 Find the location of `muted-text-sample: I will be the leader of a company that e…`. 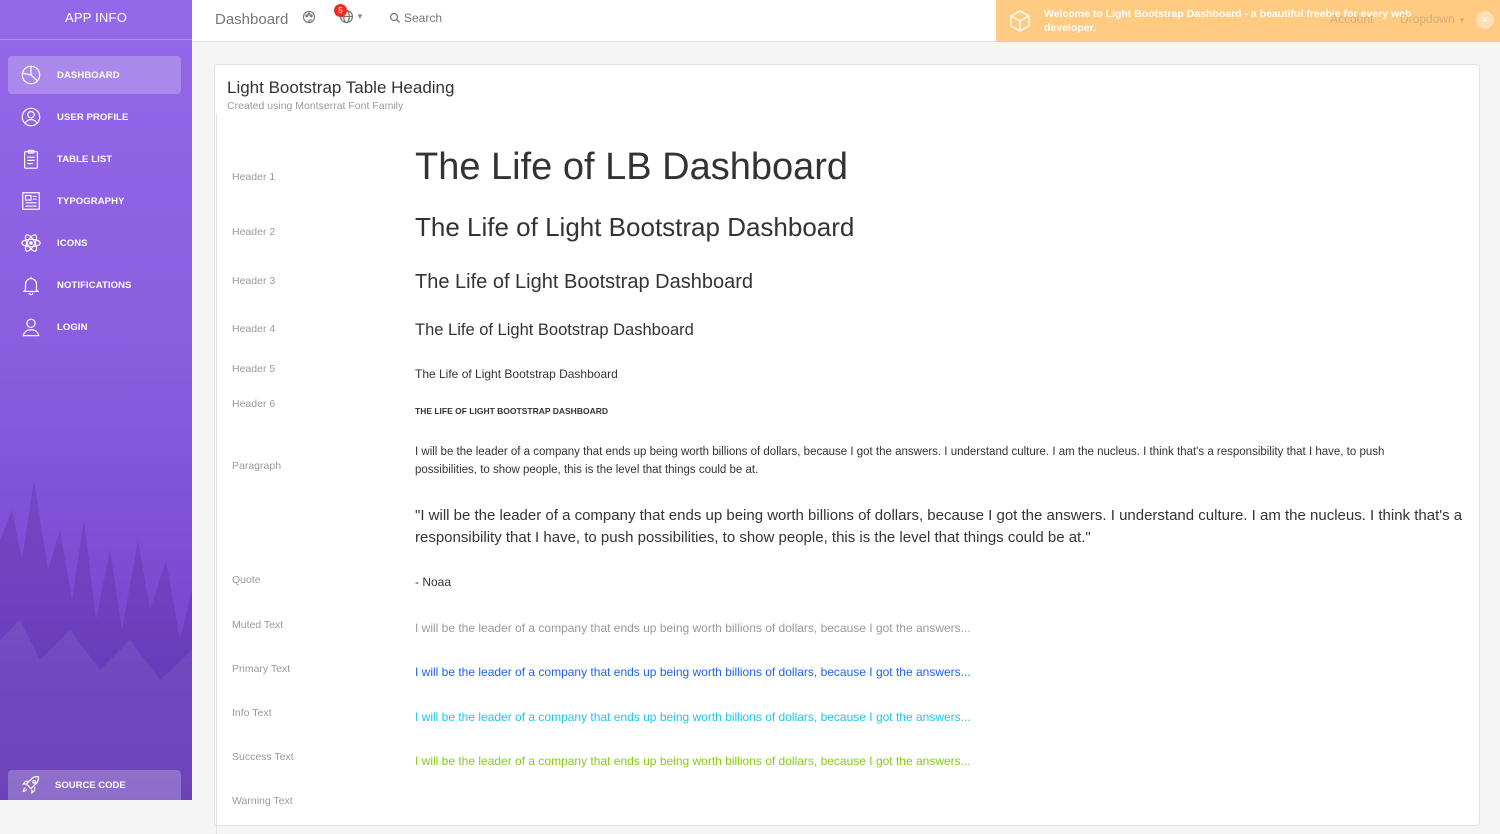

muted-text-sample: I will be the leader of a company that e… is located at coordinates (693, 628).